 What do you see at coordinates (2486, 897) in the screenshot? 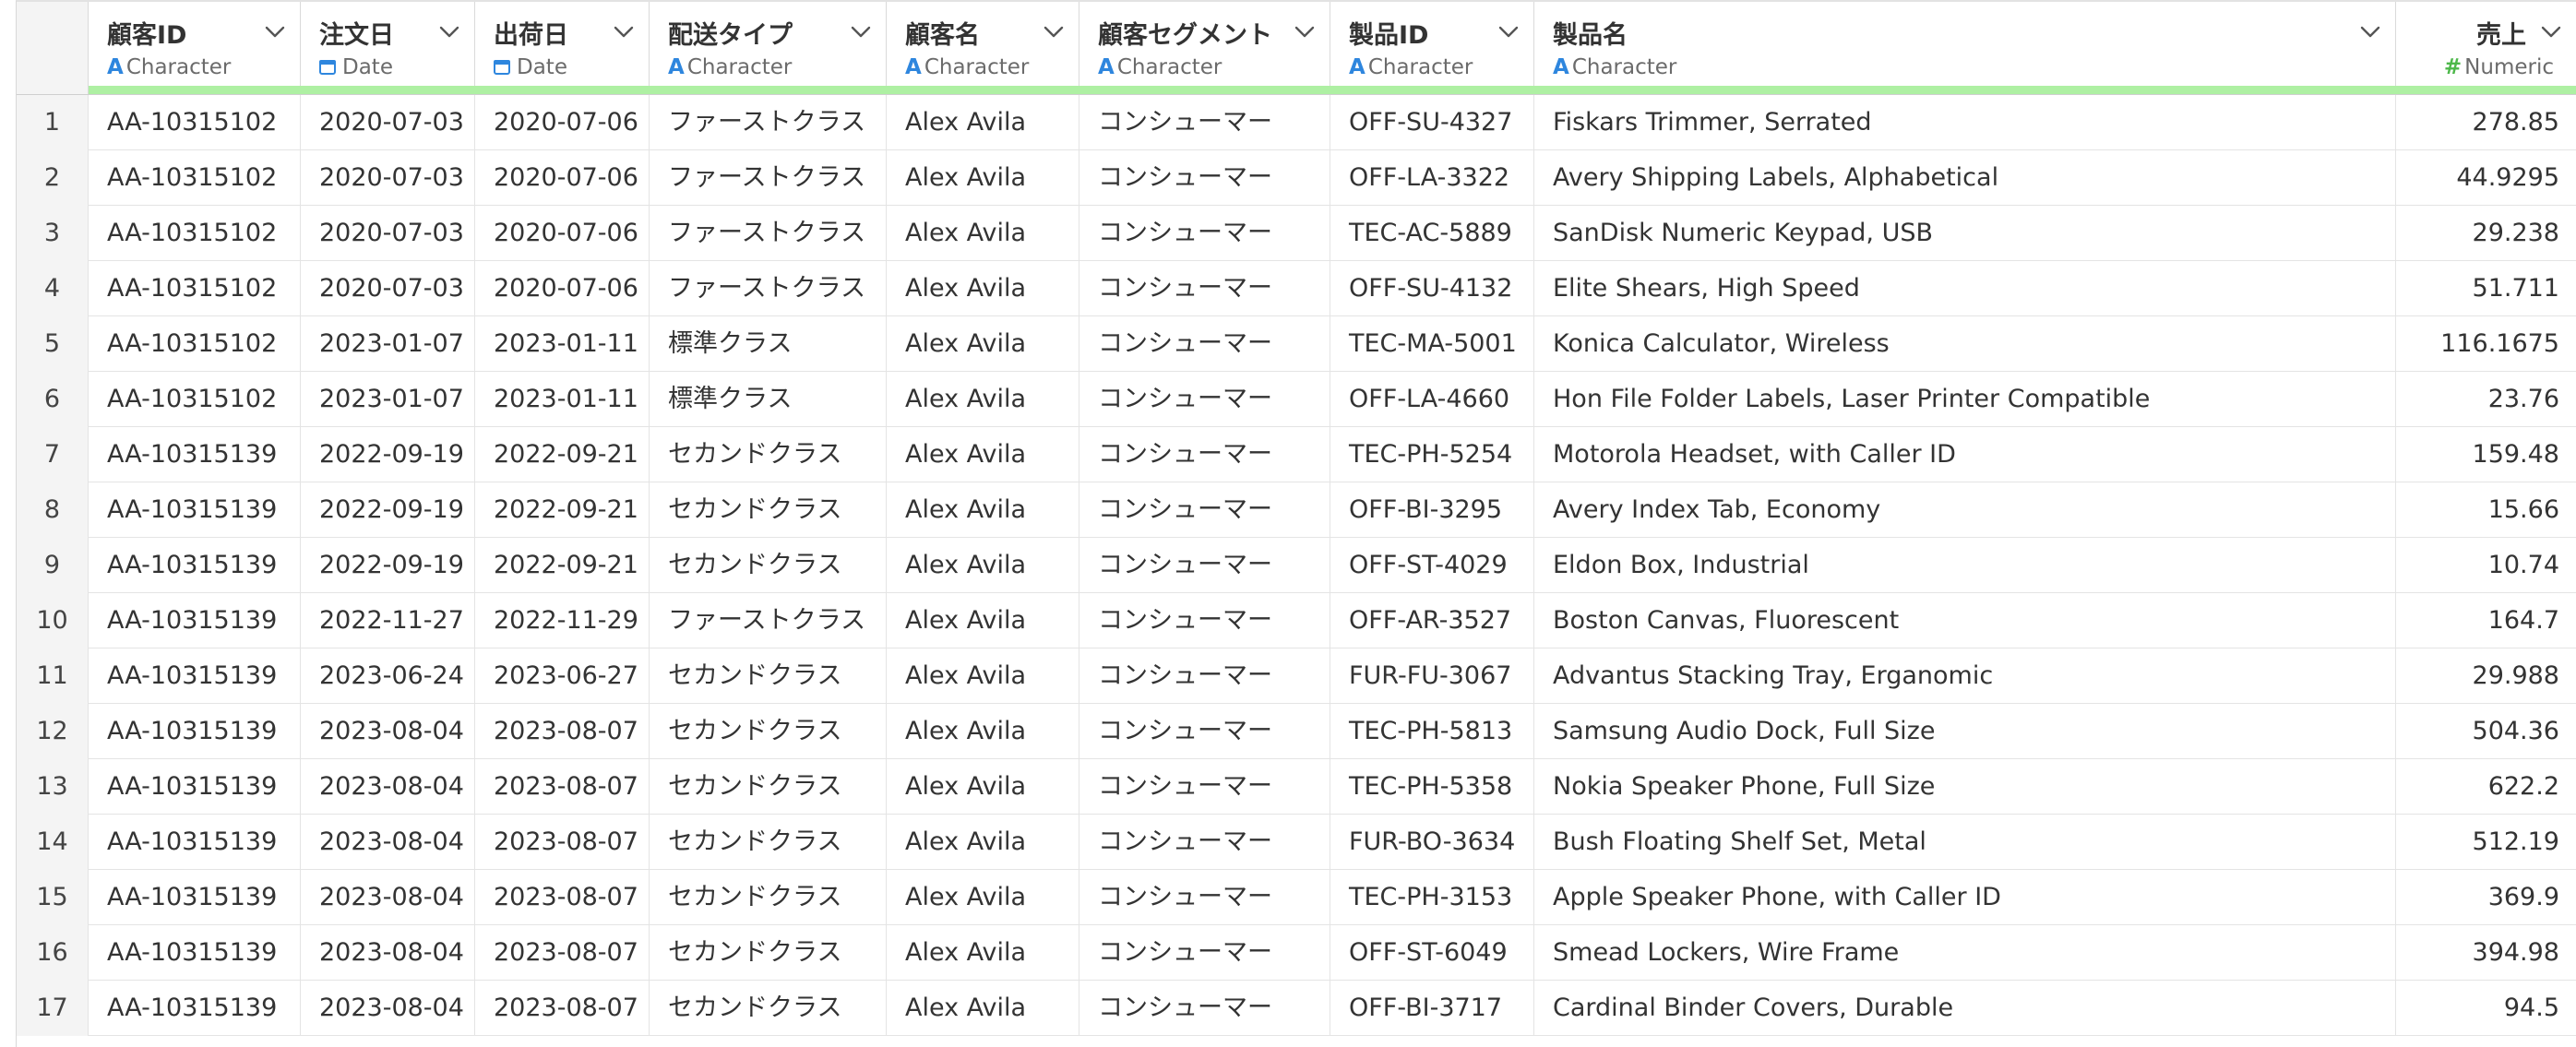
I see `cell-sales: 369.9` at bounding box center [2486, 897].